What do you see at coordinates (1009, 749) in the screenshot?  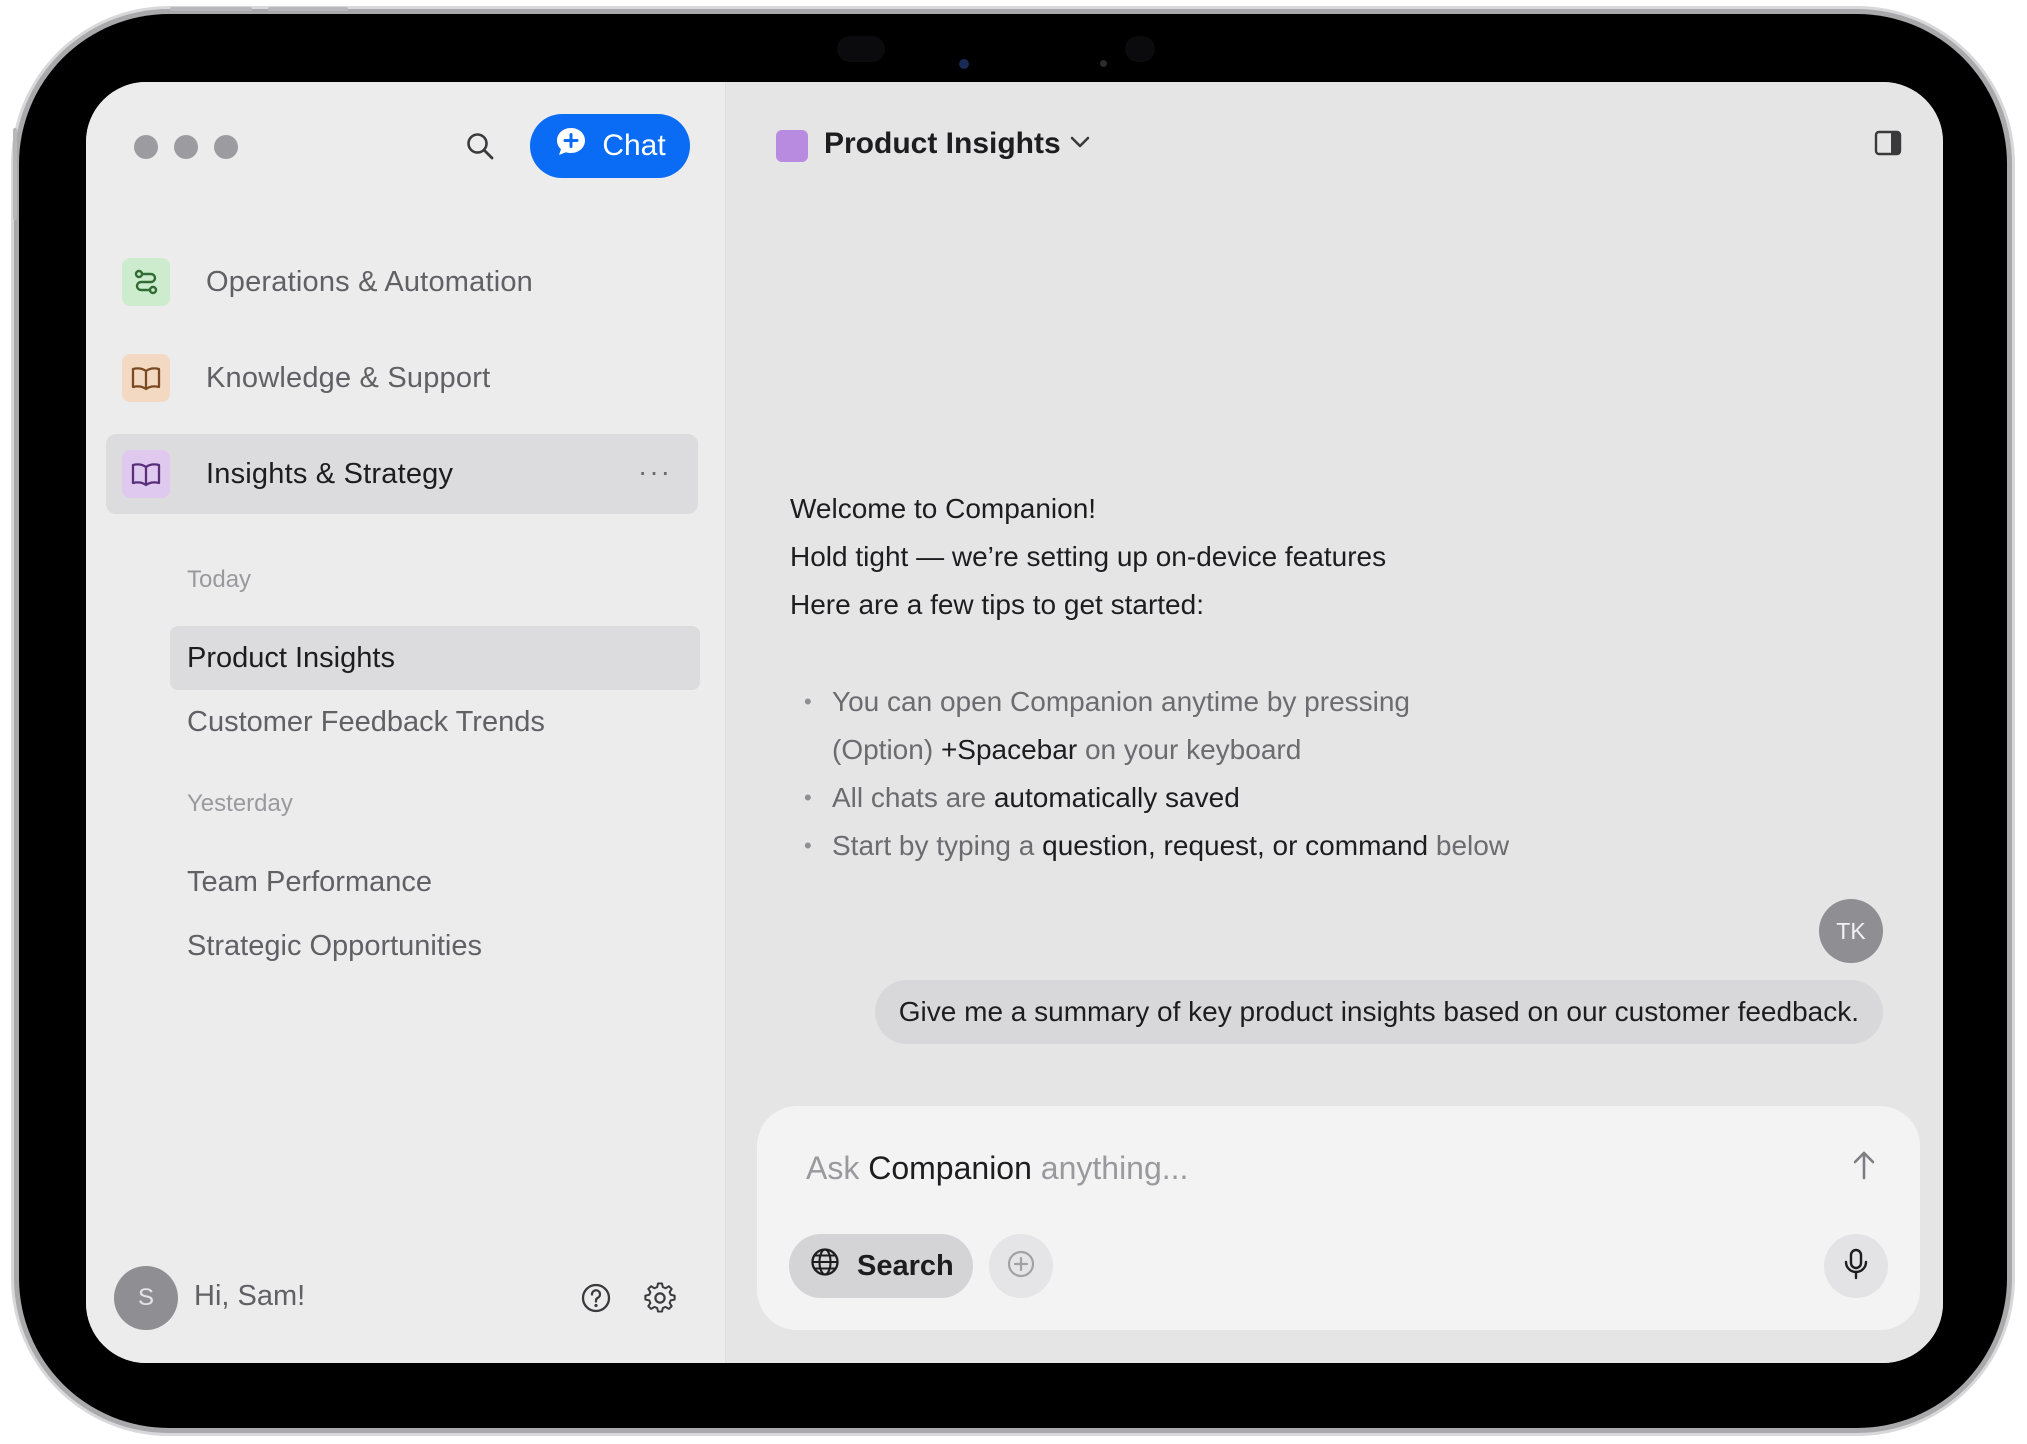 I see `tip-emphasis: +Spacebar` at bounding box center [1009, 749].